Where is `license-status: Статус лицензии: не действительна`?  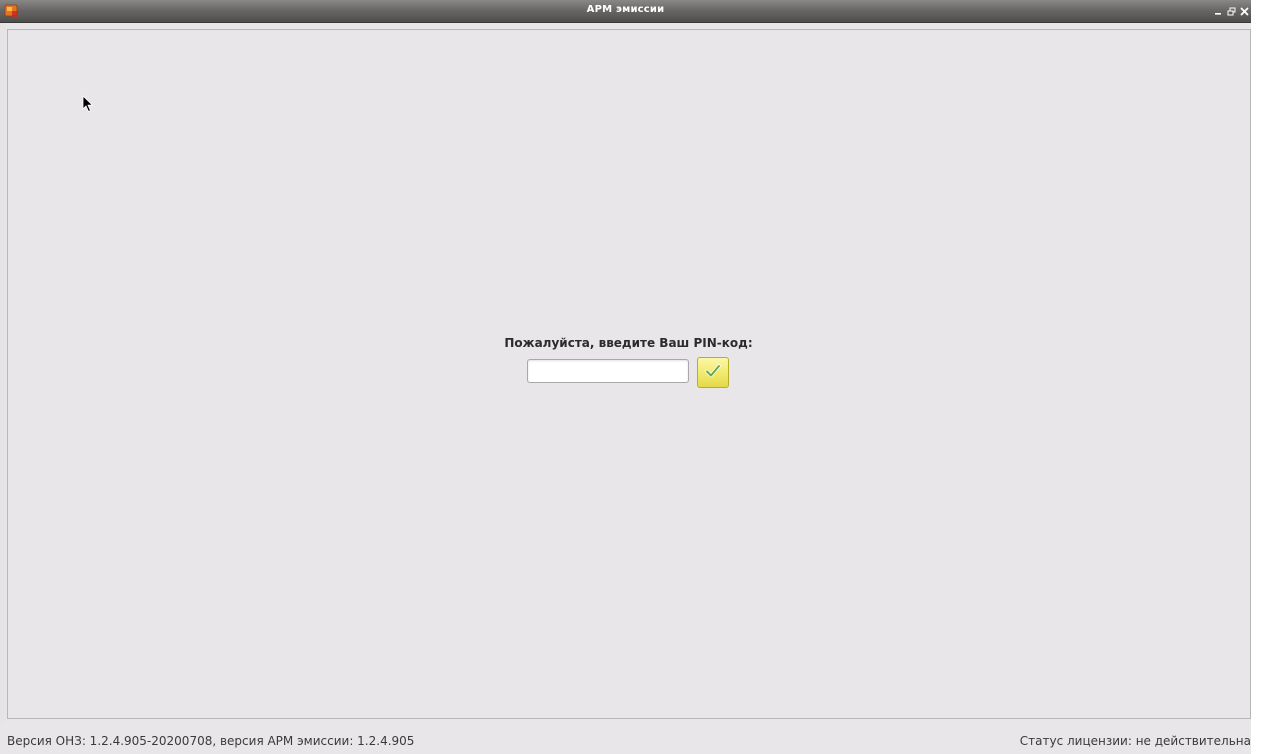
license-status: Статус лицензии: не действительна is located at coordinates (1135, 741).